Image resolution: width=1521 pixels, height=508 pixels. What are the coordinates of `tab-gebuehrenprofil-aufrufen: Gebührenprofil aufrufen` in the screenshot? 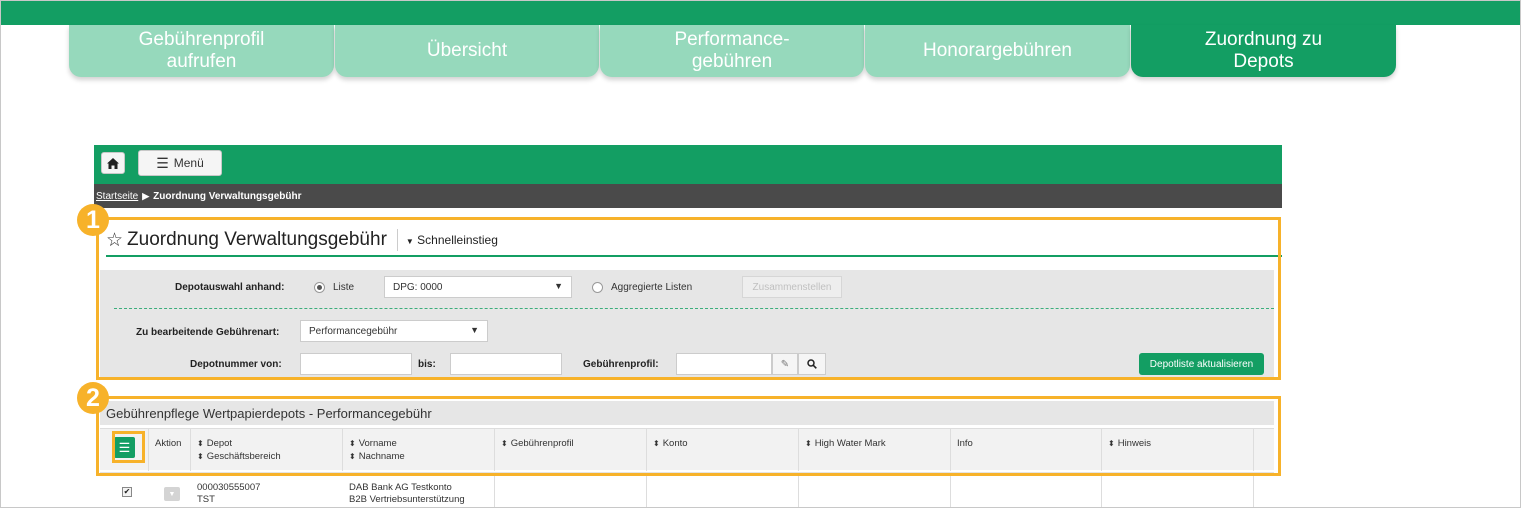 It's located at (201, 51).